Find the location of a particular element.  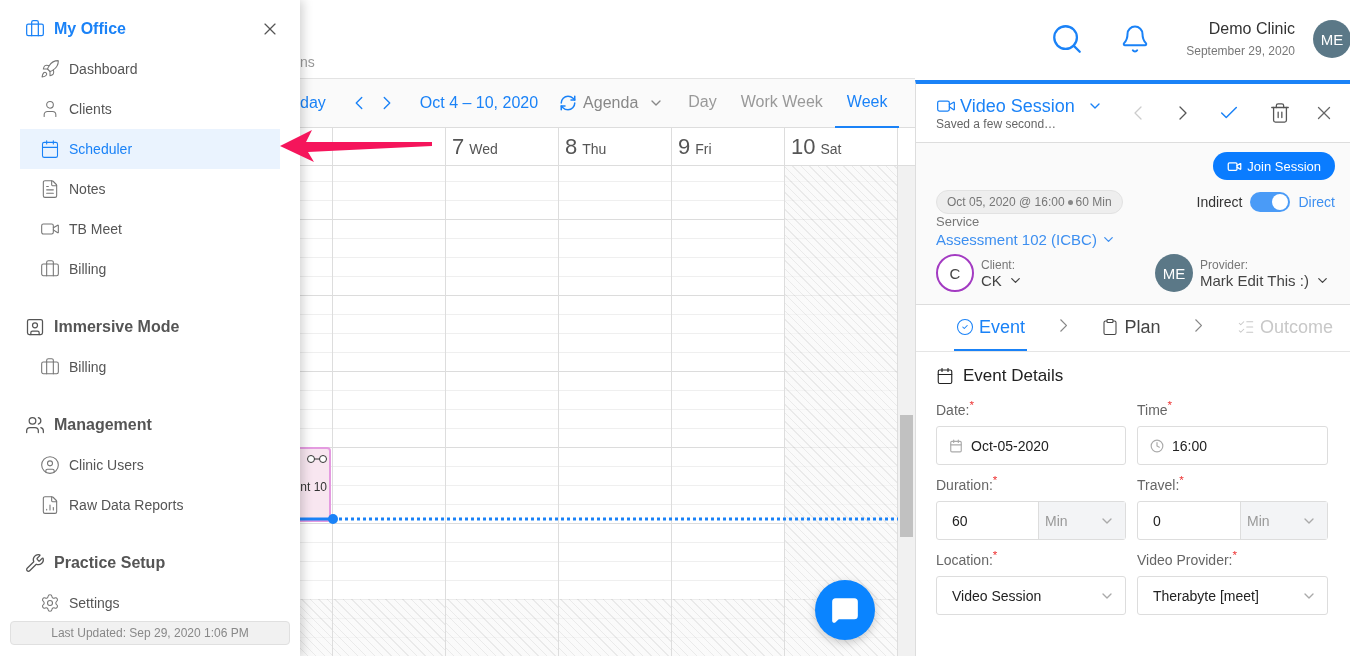

step-tab: Event is located at coordinates (991, 328).